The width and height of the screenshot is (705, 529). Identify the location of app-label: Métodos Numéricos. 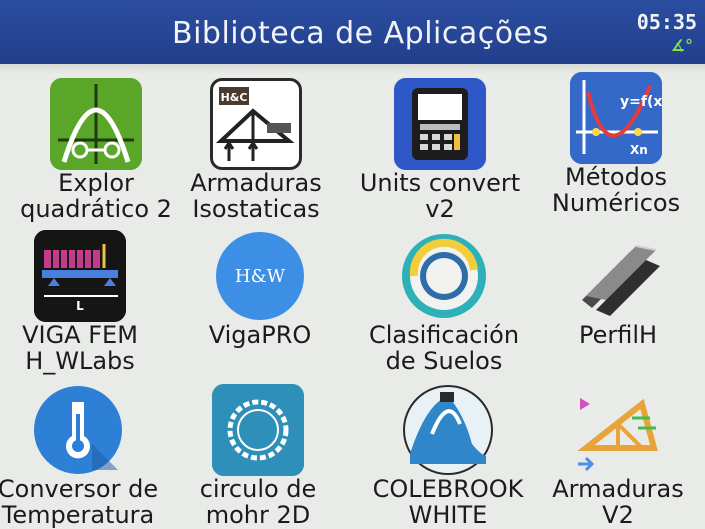
(616, 190).